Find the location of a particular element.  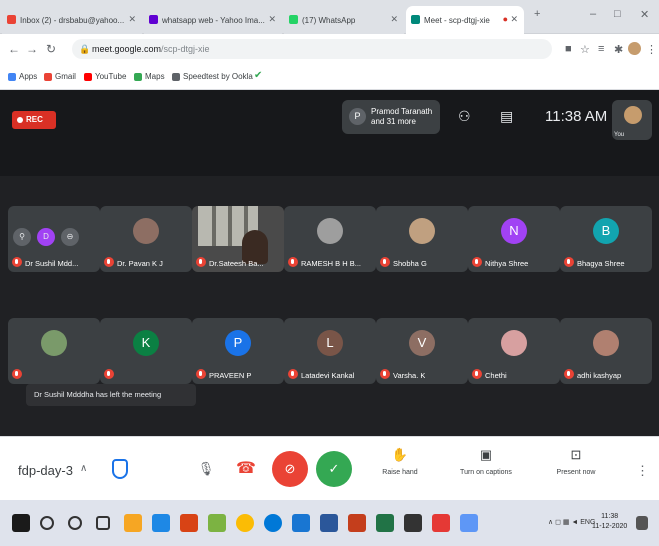

participant-tile is located at coordinates (54, 351).